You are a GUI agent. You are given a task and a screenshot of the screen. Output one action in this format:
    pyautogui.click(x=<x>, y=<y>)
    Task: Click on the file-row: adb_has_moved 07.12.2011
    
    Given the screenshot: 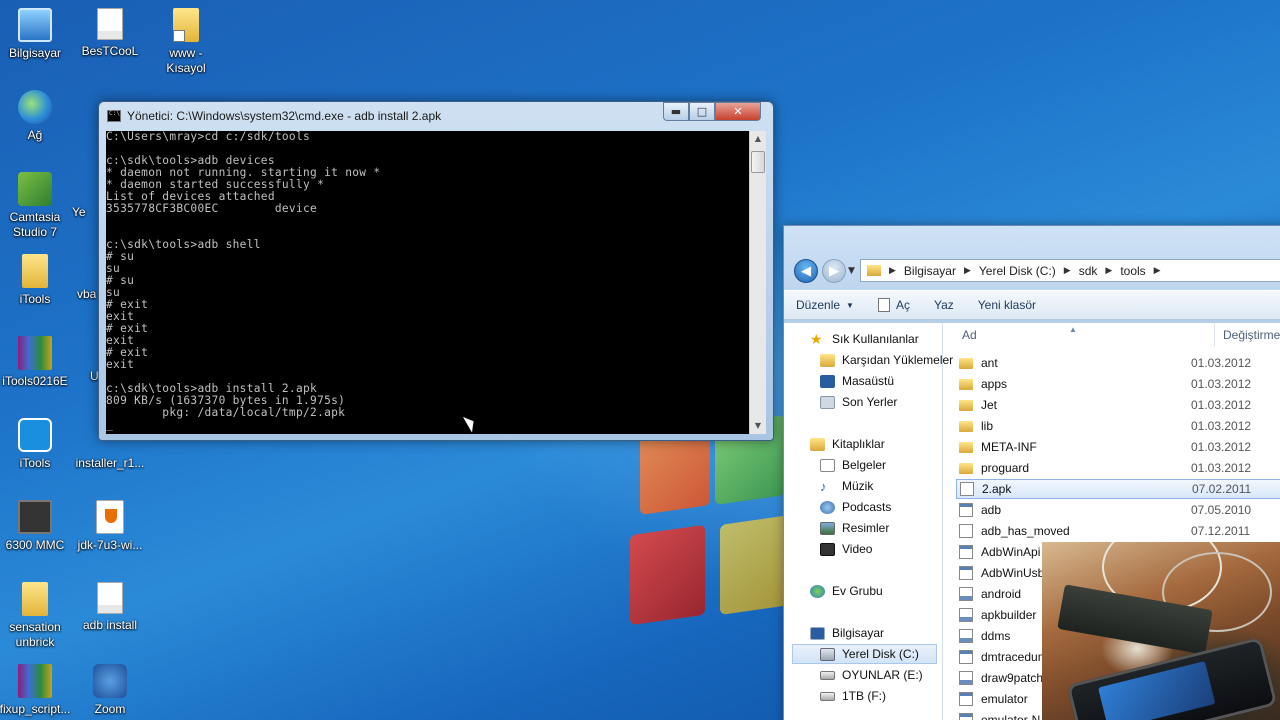 What is the action you would take?
    pyautogui.click(x=1119, y=531)
    